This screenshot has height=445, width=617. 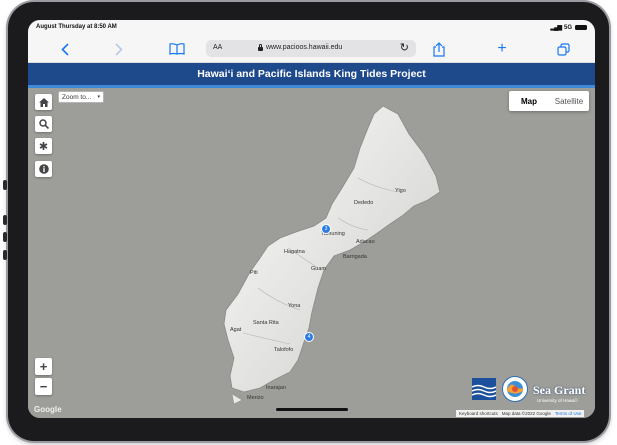 I want to click on home-icon, so click(x=43, y=102).